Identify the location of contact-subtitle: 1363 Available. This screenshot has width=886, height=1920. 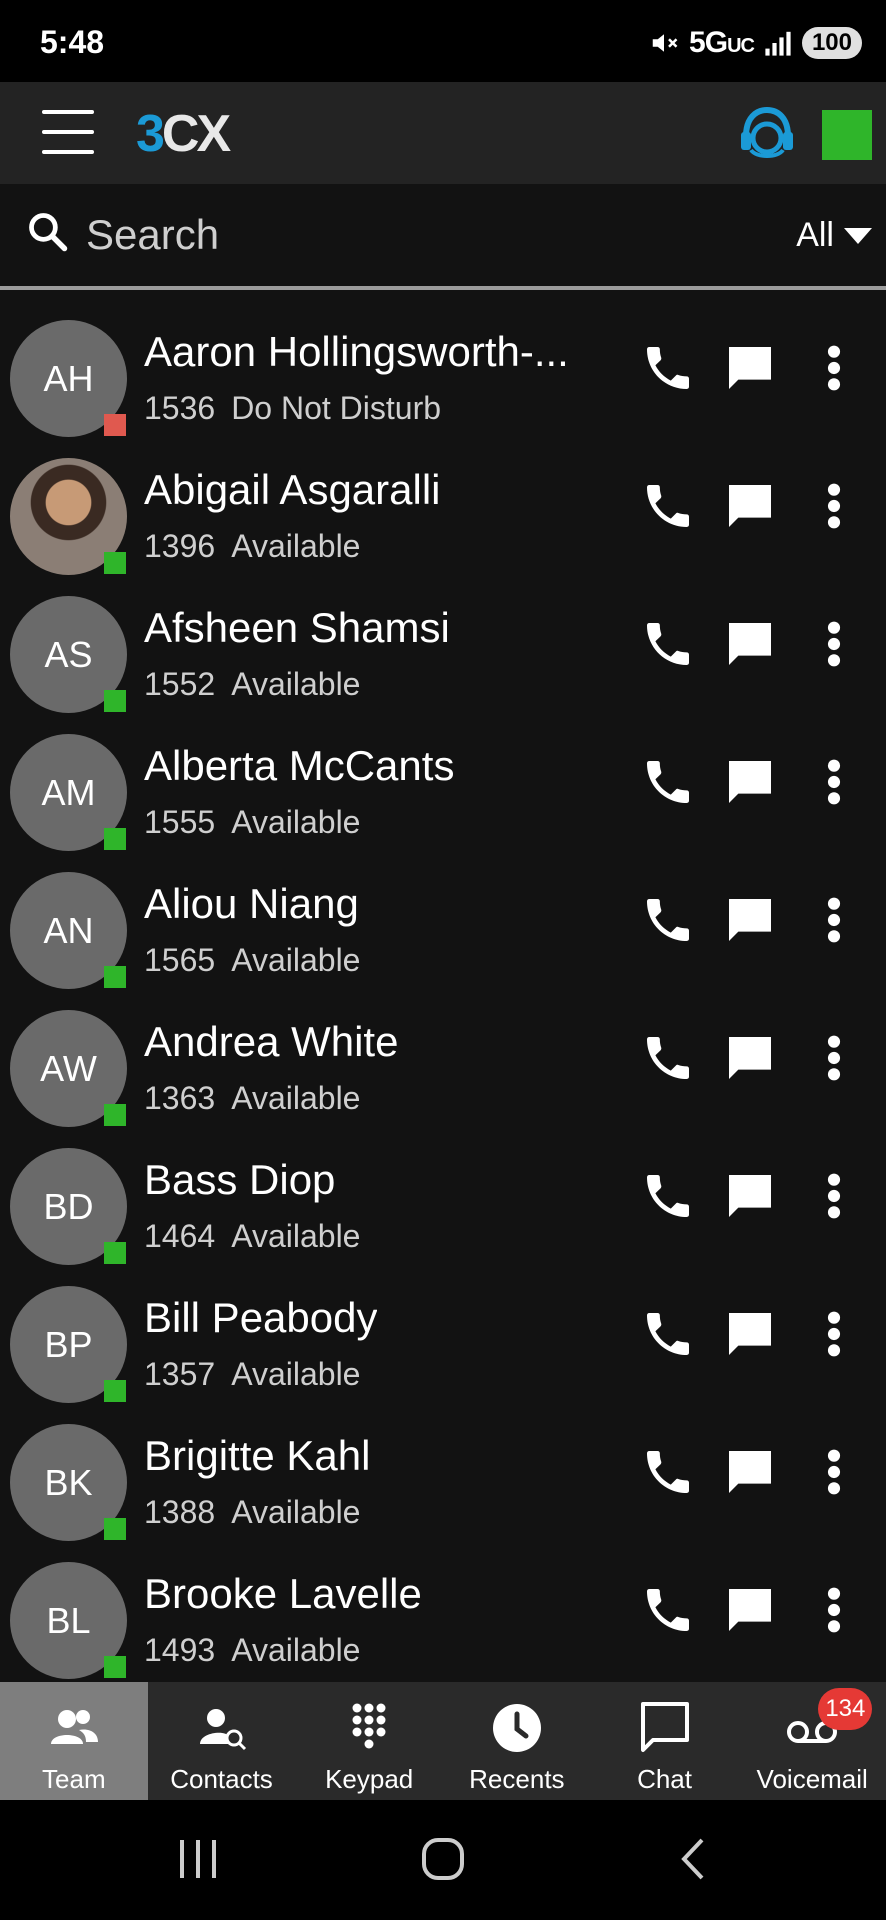
(252, 1098).